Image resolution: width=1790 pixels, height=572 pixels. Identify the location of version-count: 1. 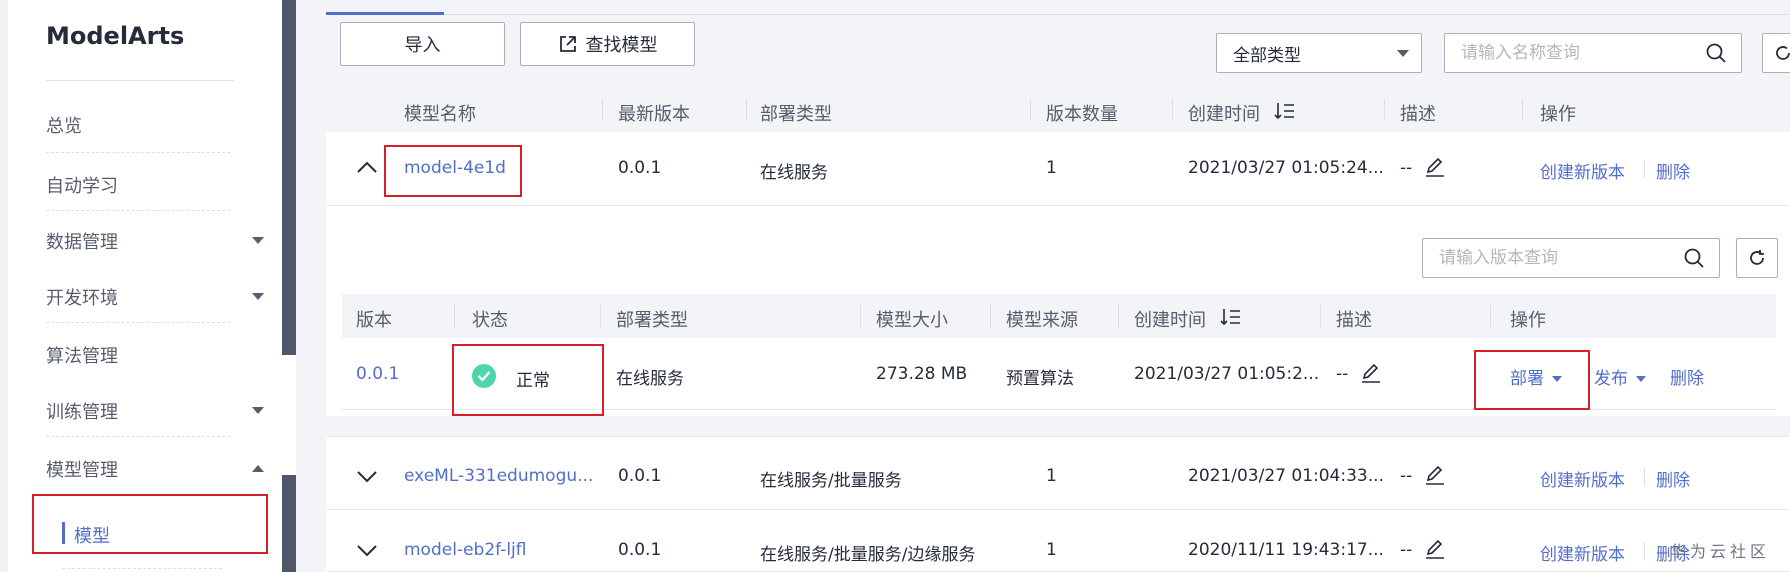
(1051, 550).